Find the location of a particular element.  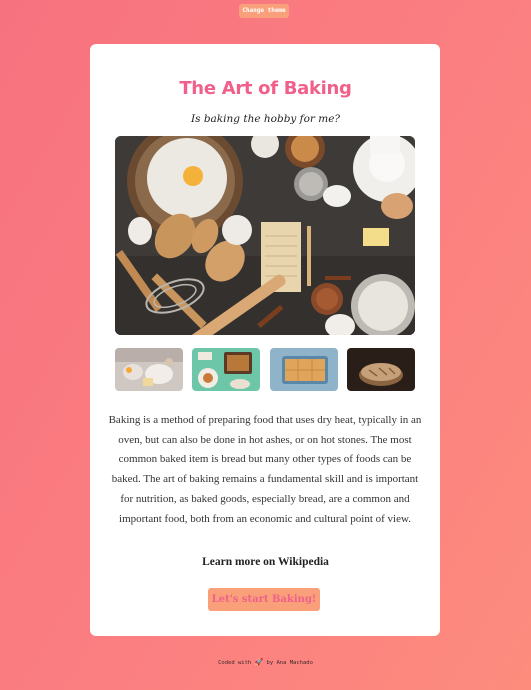

change-theme-button: Change theme is located at coordinates (264, 11).